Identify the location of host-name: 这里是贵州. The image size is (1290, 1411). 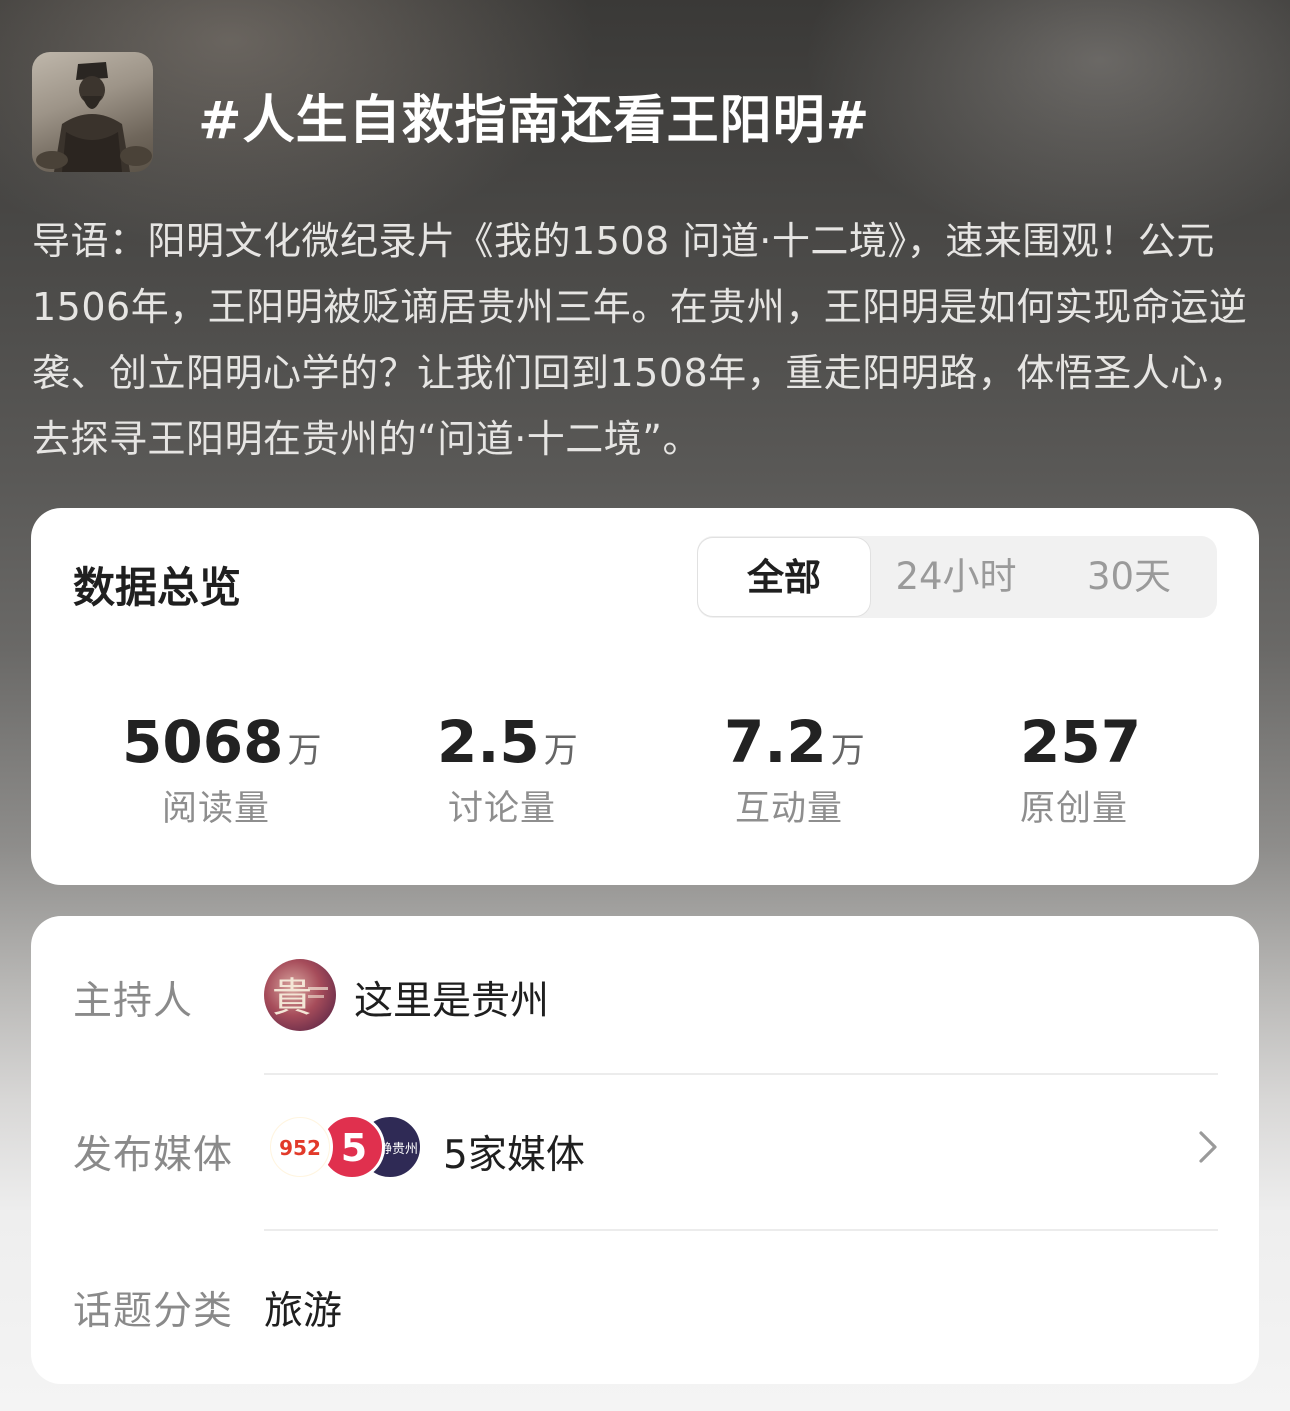
(451, 998).